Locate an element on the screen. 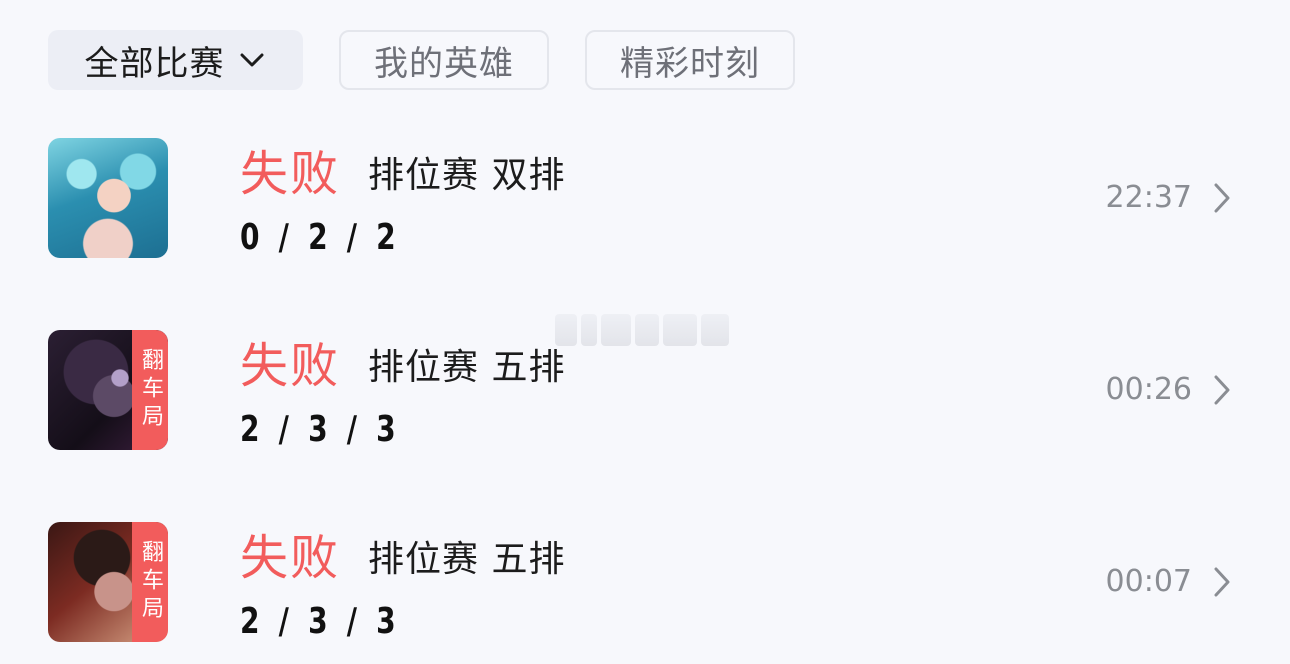 This screenshot has height=664, width=1290. blurred-watermark is located at coordinates (645, 333).